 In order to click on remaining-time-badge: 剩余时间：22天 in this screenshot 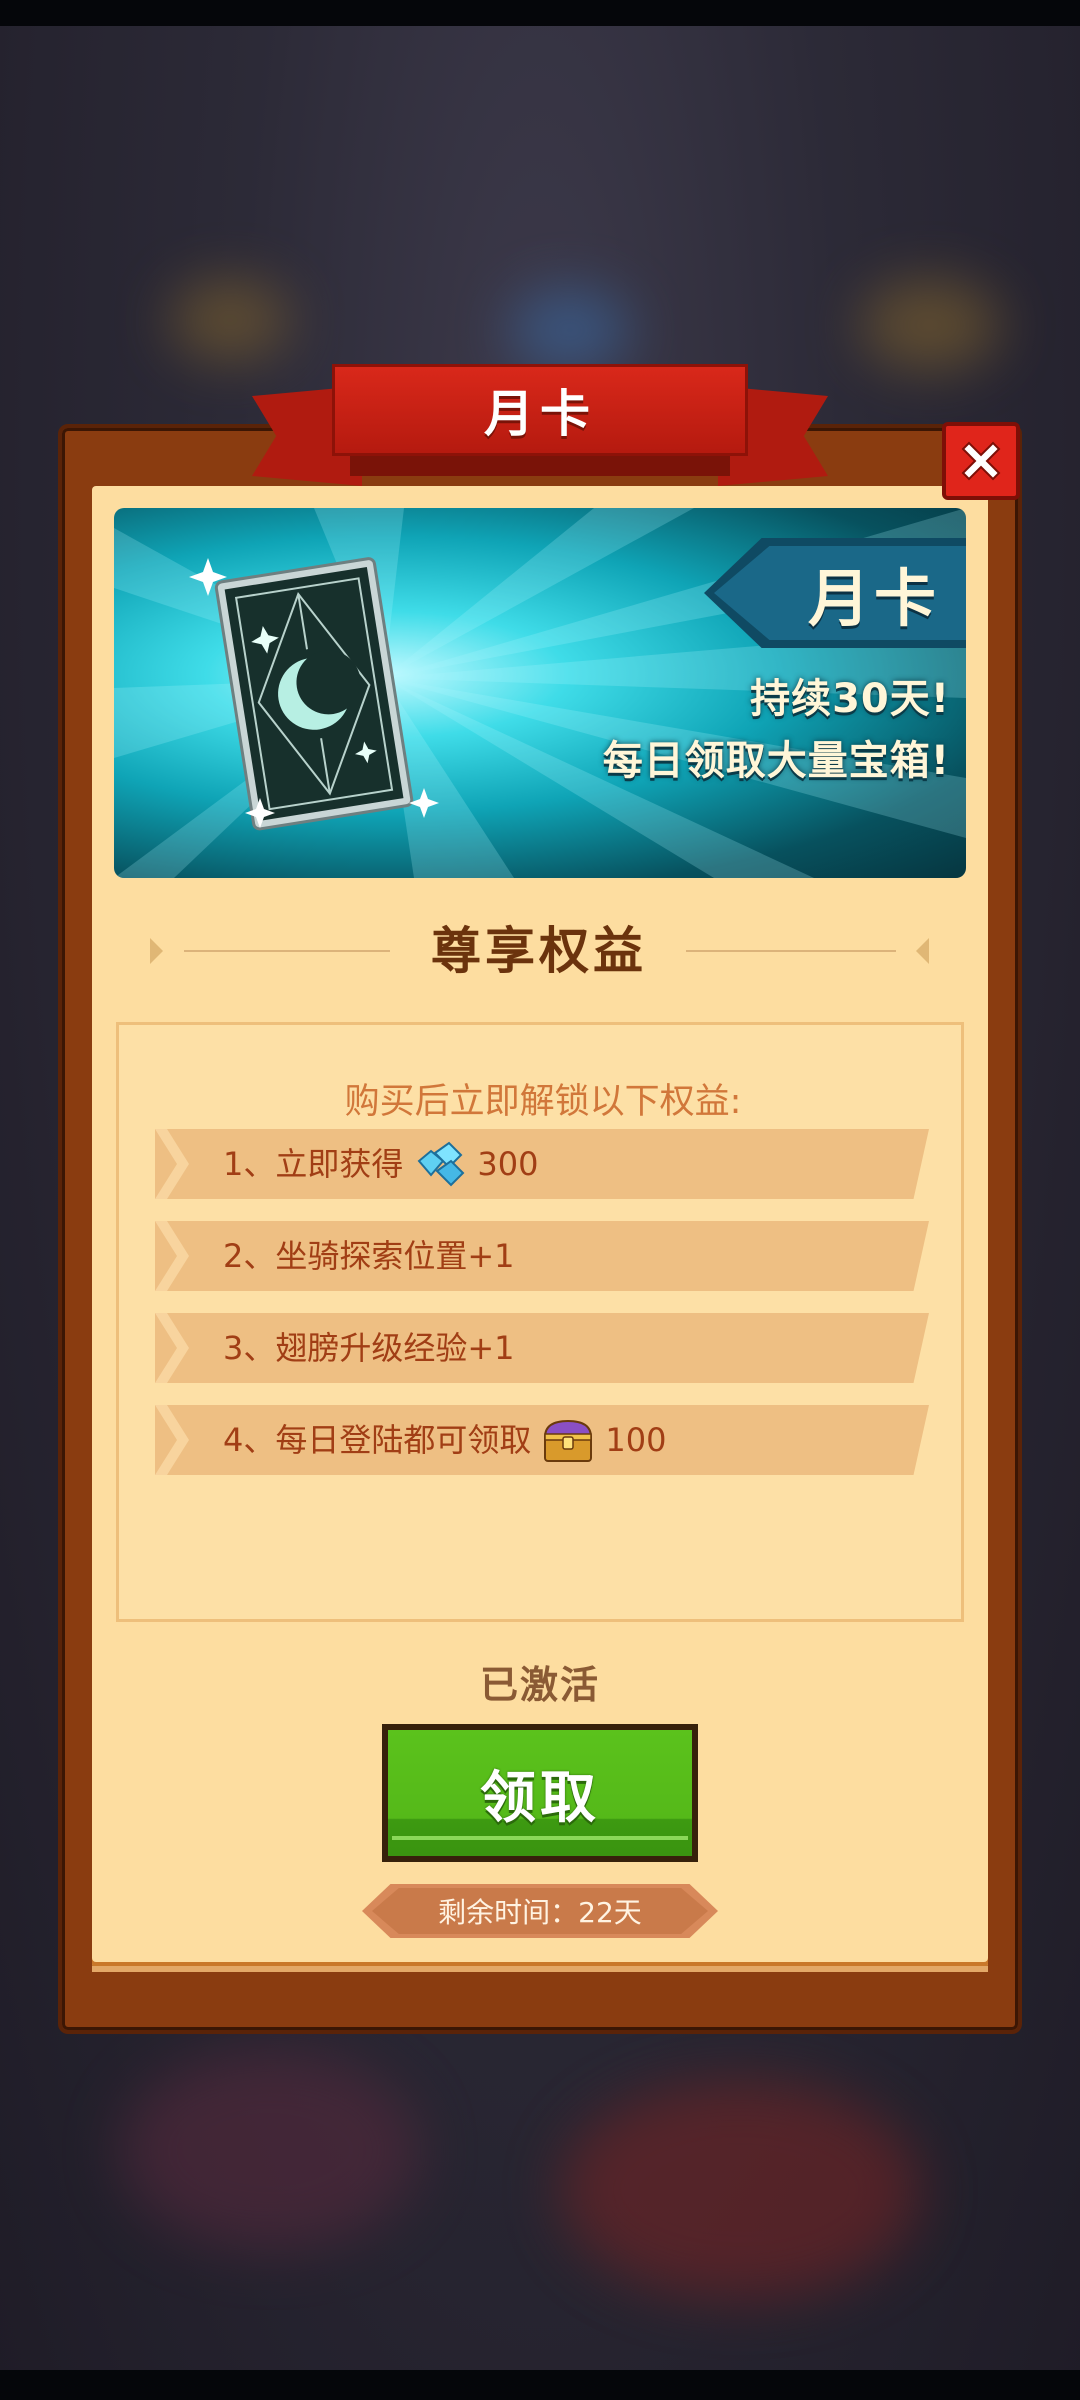, I will do `click(540, 1911)`.